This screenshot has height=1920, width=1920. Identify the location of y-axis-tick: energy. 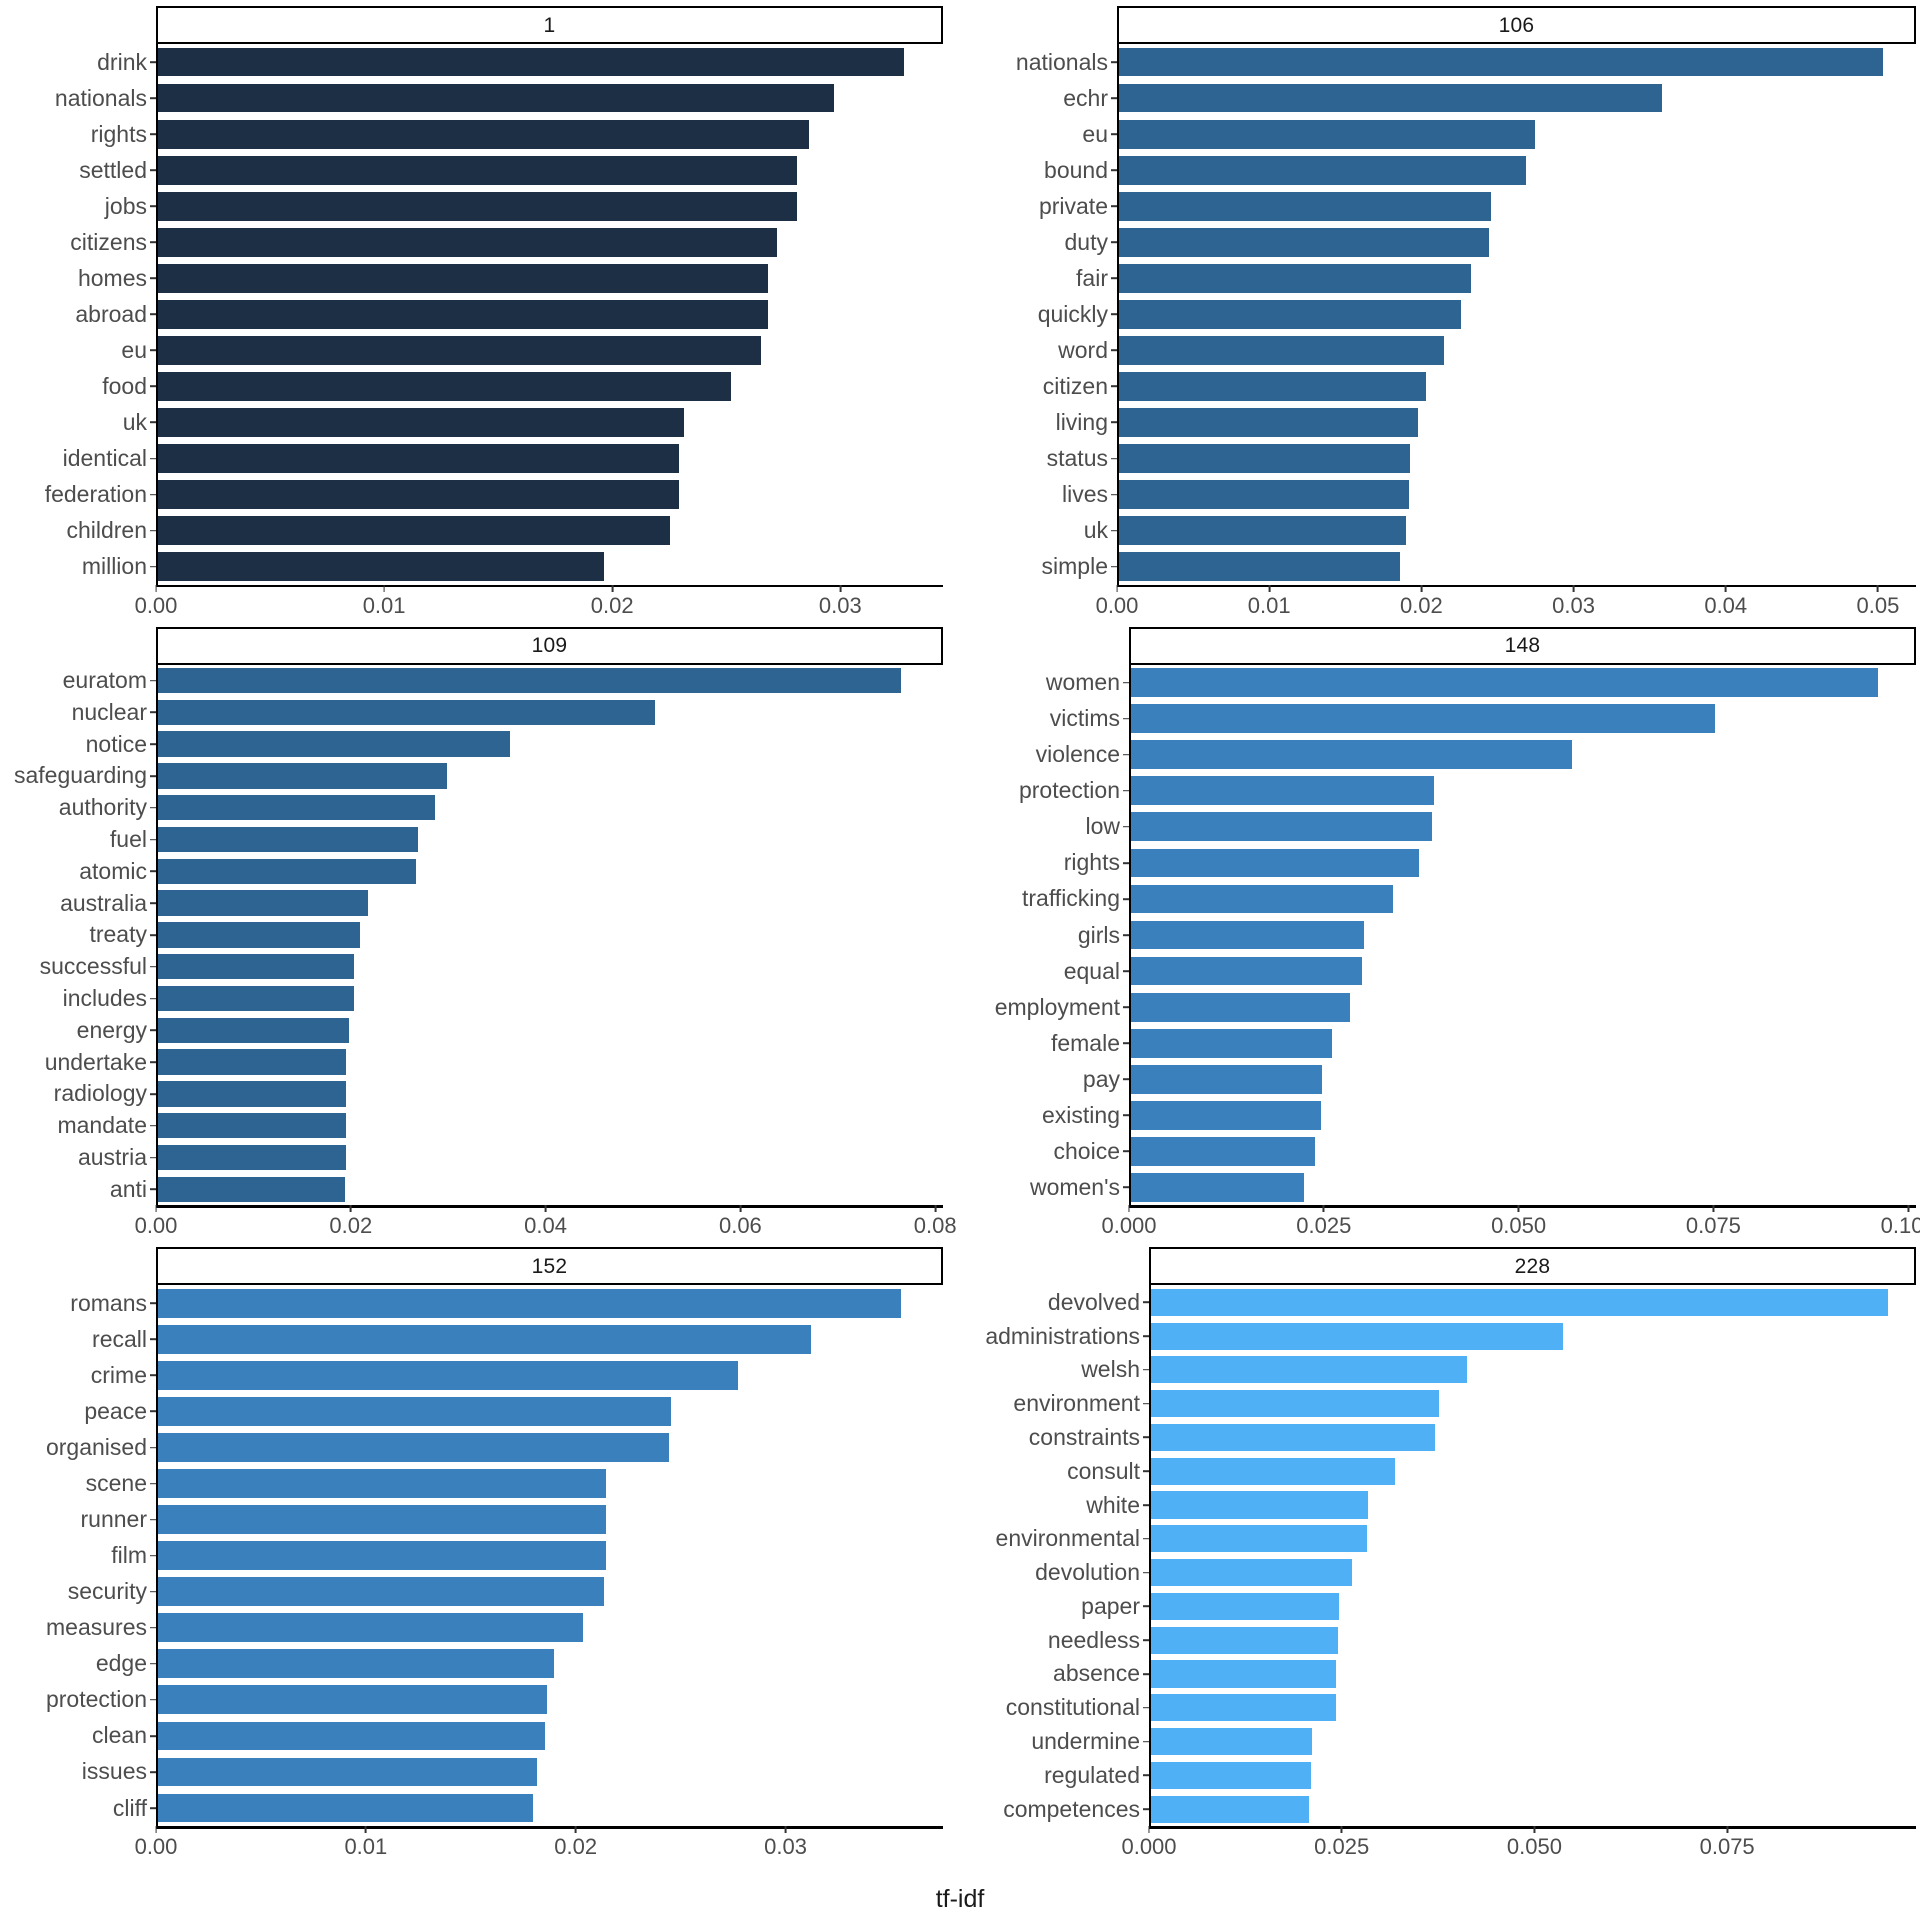
(80, 1030).